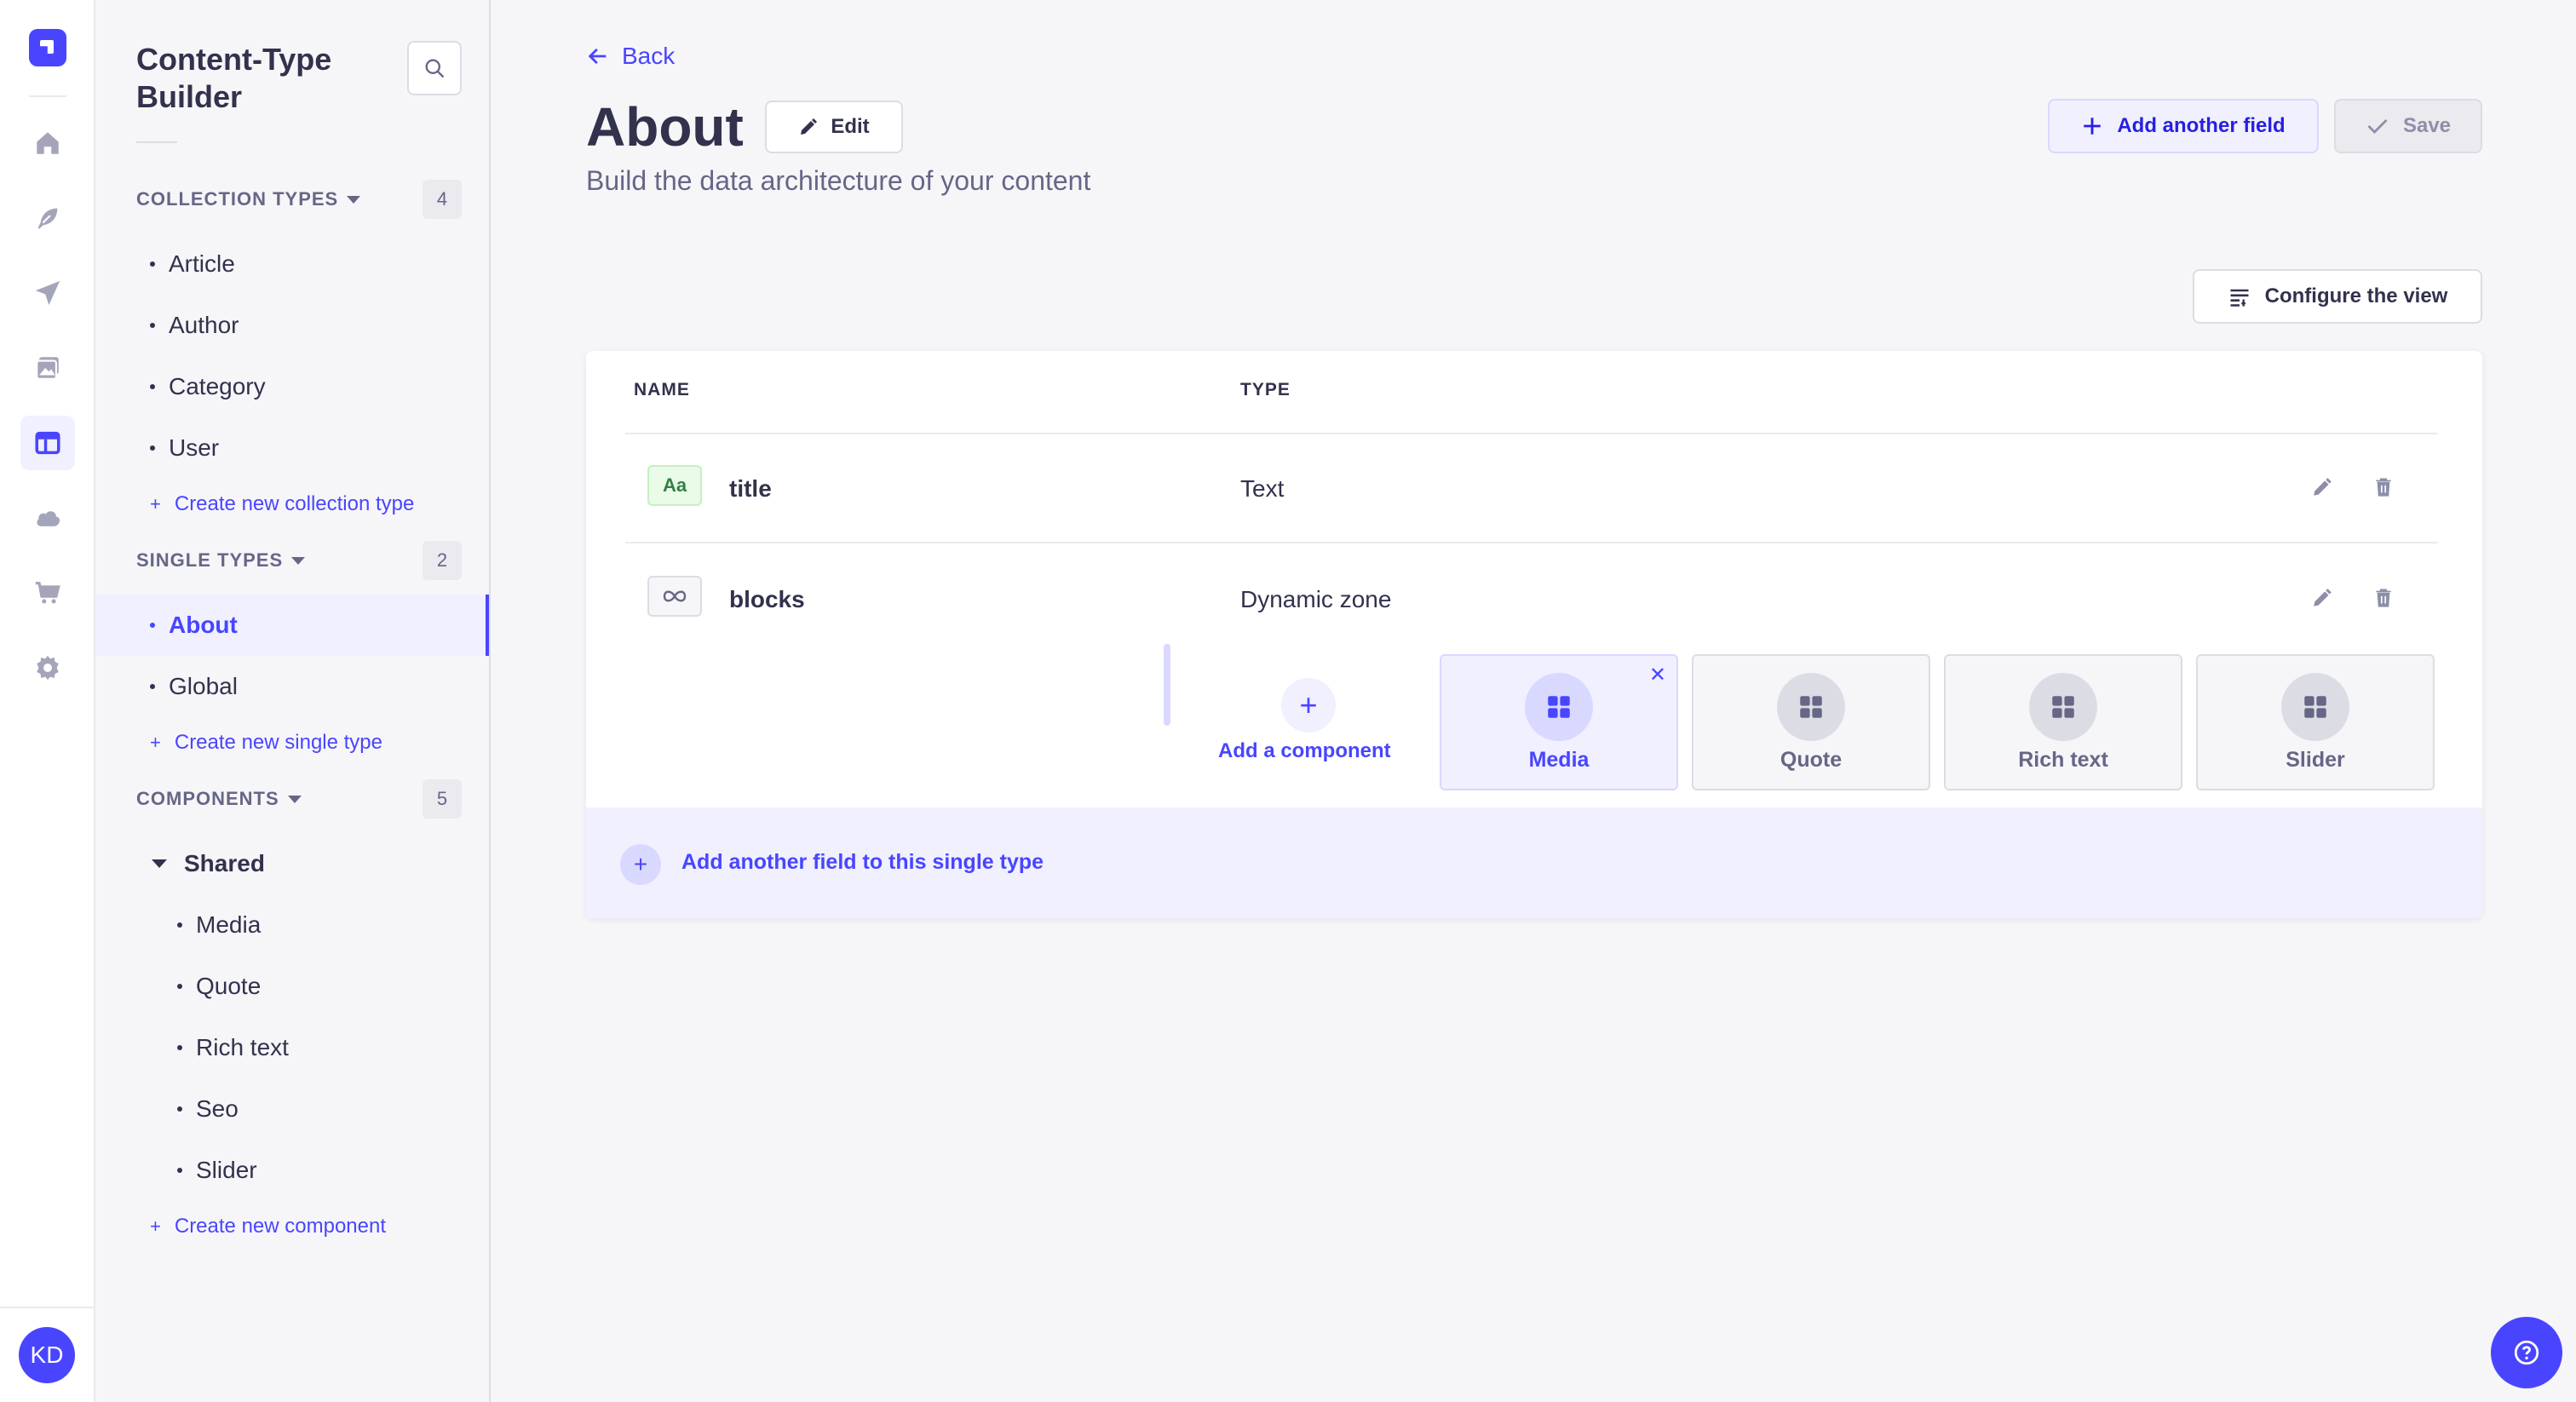 Image resolution: width=2576 pixels, height=1402 pixels. Describe the element at coordinates (266, 743) in the screenshot. I see `create-single-type-link: + Create new single type` at that location.